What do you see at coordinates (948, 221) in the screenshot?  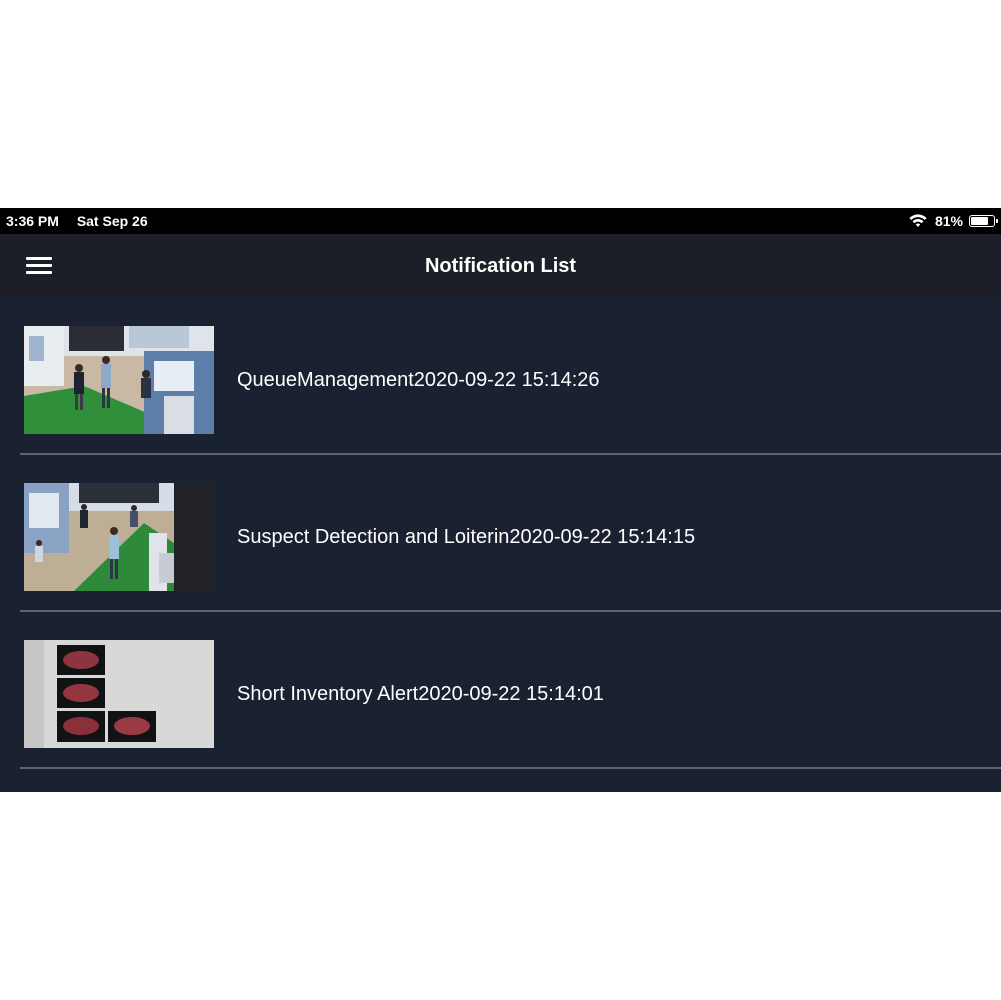 I see `battery-percent: 81%` at bounding box center [948, 221].